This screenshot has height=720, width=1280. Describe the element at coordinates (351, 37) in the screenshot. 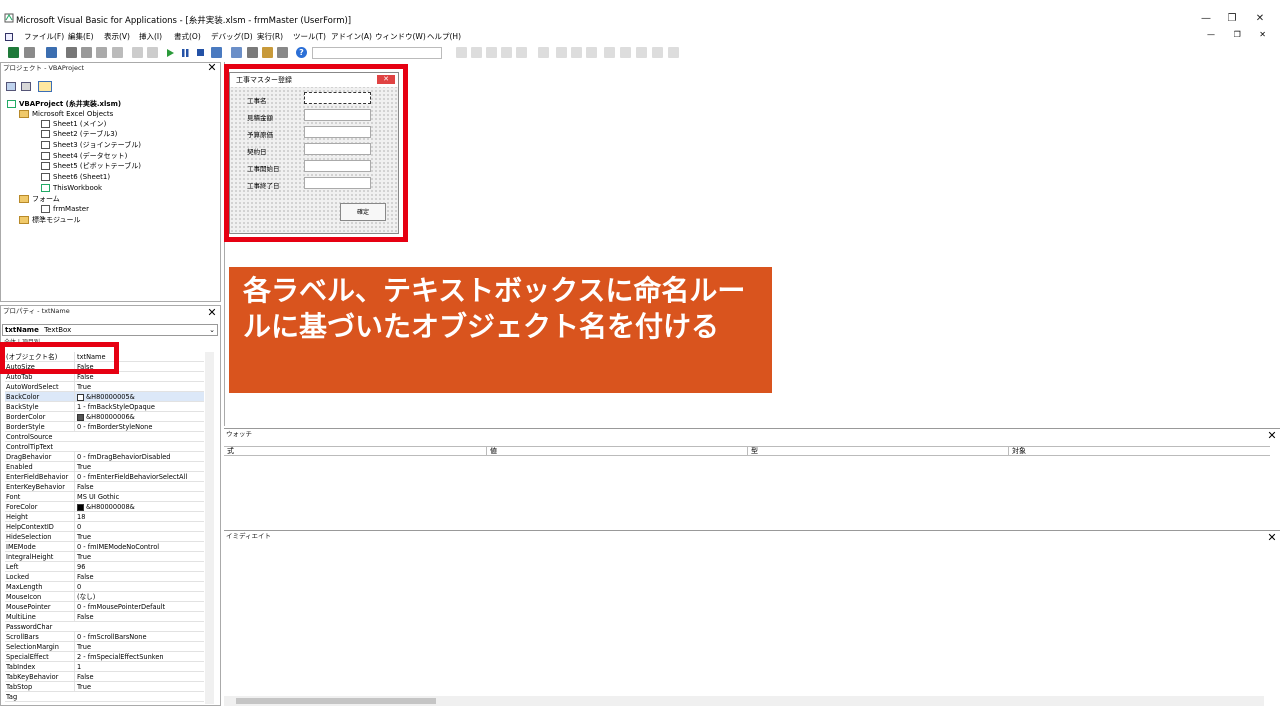

I see `menu-addins: アドイン(A)` at that location.